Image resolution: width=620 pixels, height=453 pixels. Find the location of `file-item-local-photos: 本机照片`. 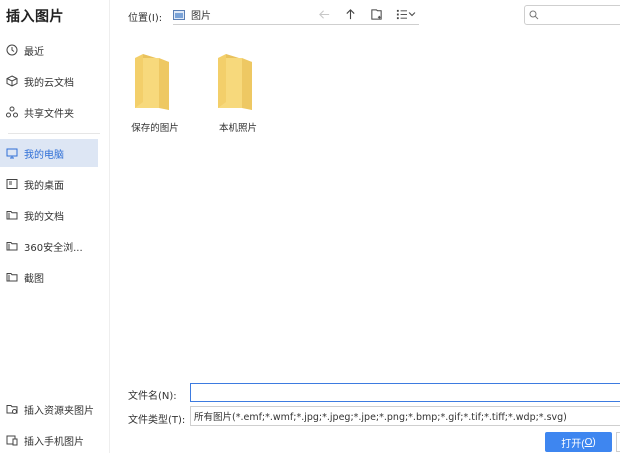

file-item-local-photos: 本机照片 is located at coordinates (238, 94).